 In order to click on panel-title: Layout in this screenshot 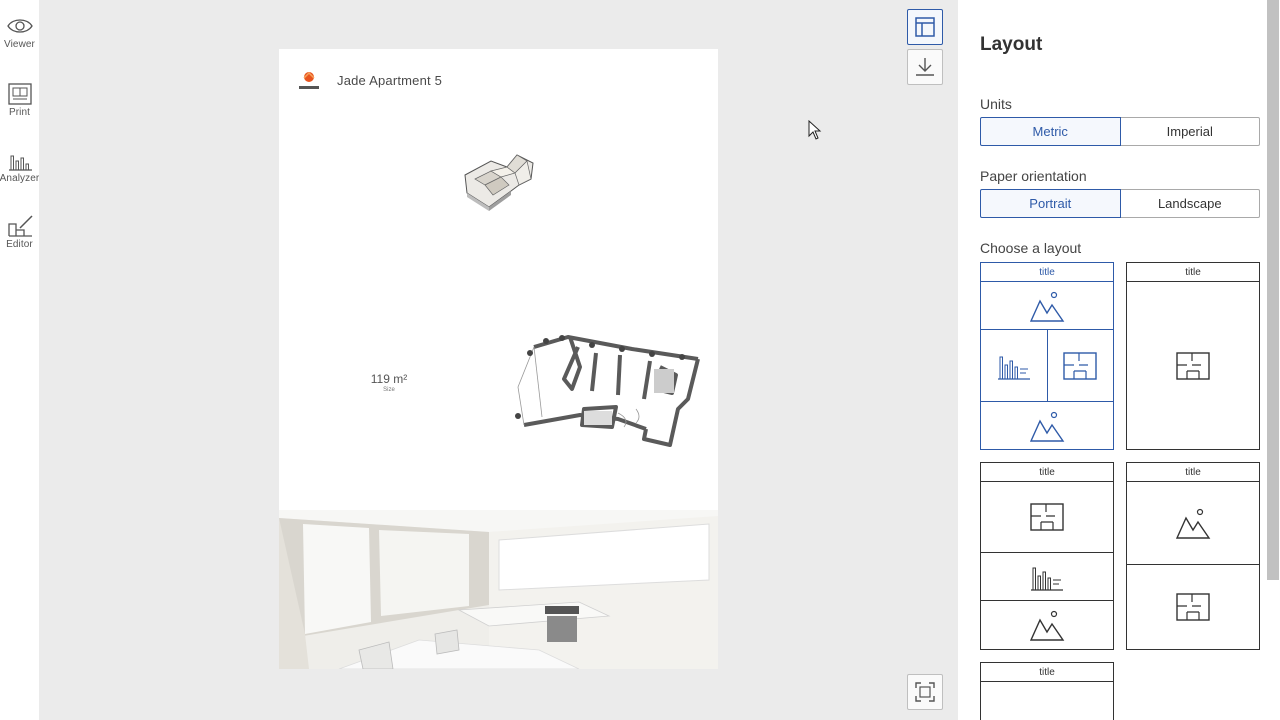, I will do `click(1011, 44)`.